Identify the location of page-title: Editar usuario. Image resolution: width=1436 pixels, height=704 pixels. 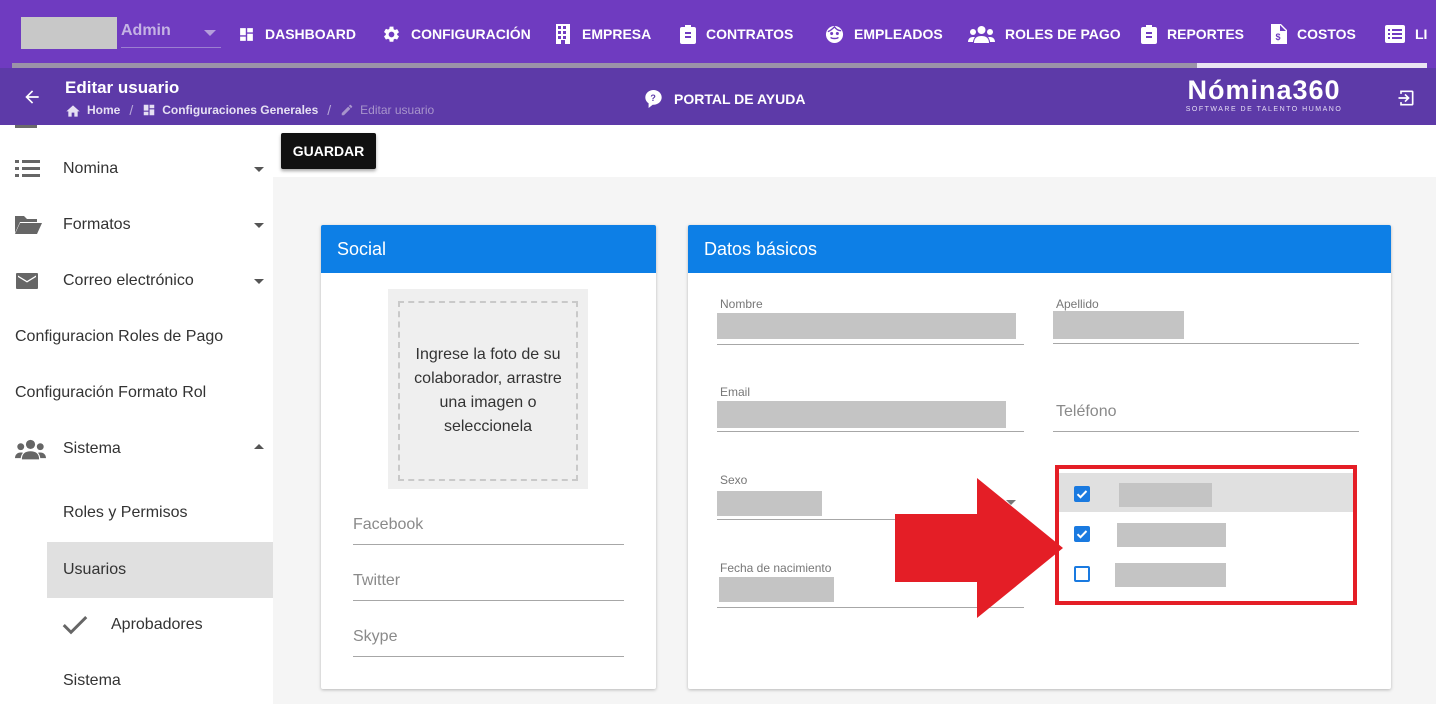
(122, 87).